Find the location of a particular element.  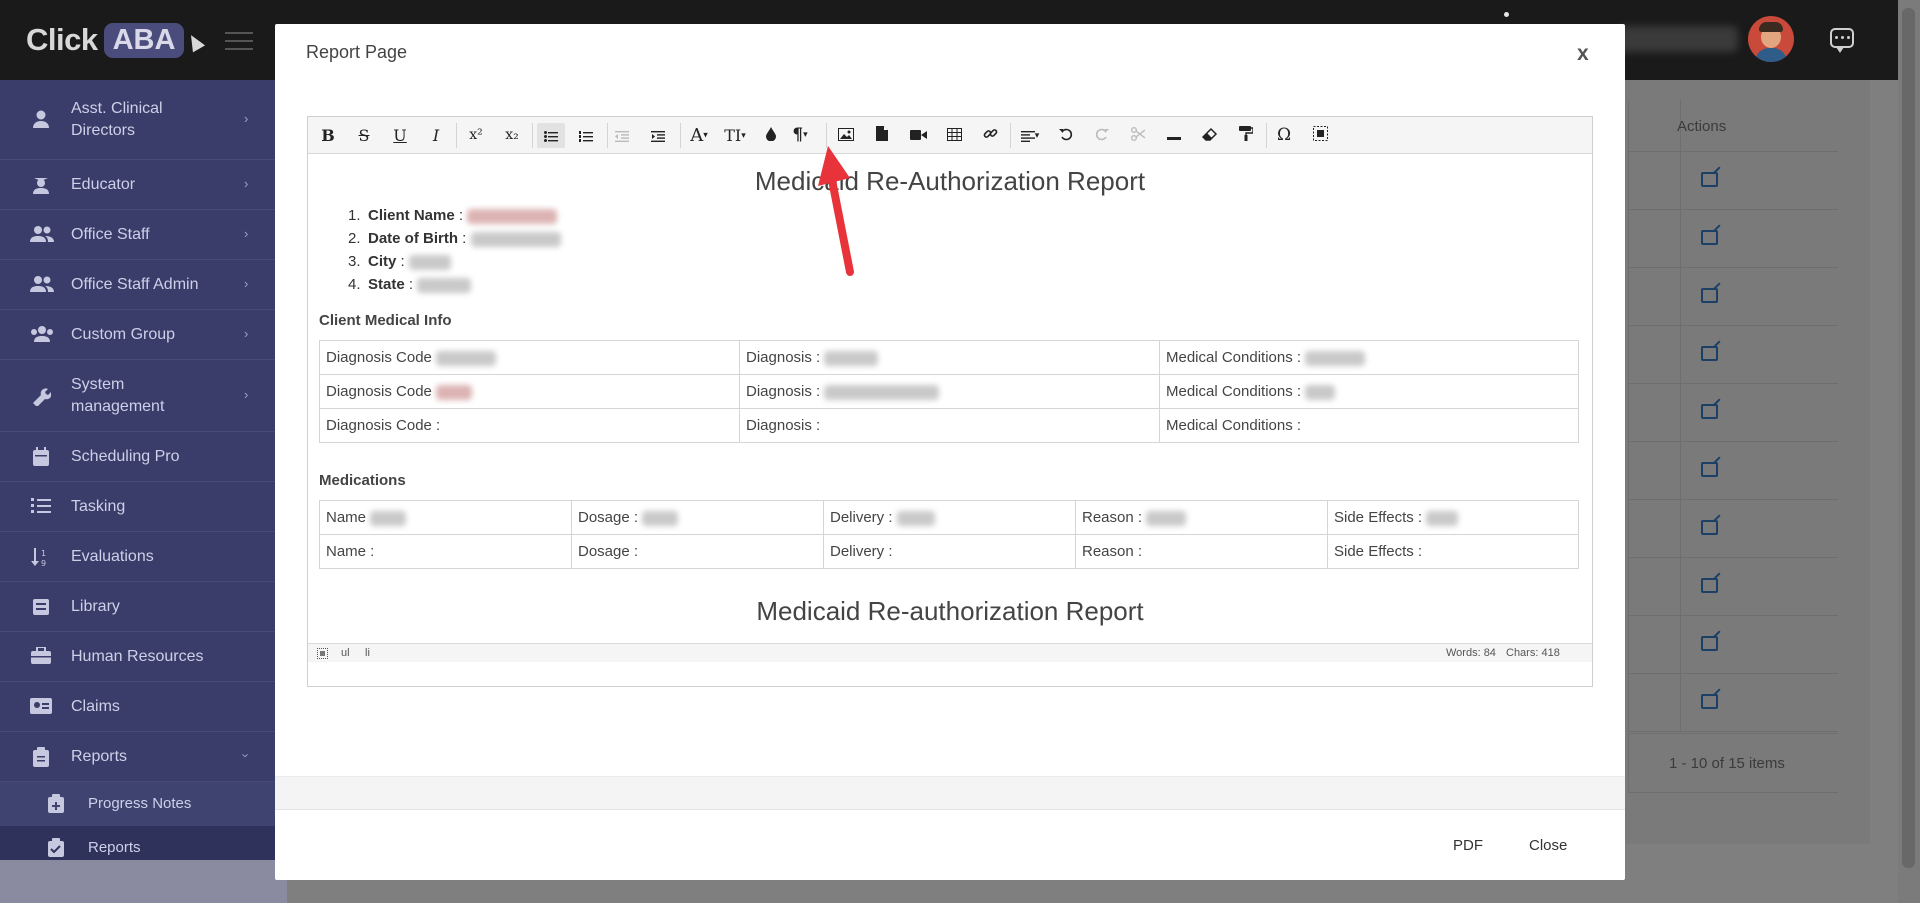

sidebar-item-asst-clinical-directors: Asst. Clinical Directors › is located at coordinates (137, 120).